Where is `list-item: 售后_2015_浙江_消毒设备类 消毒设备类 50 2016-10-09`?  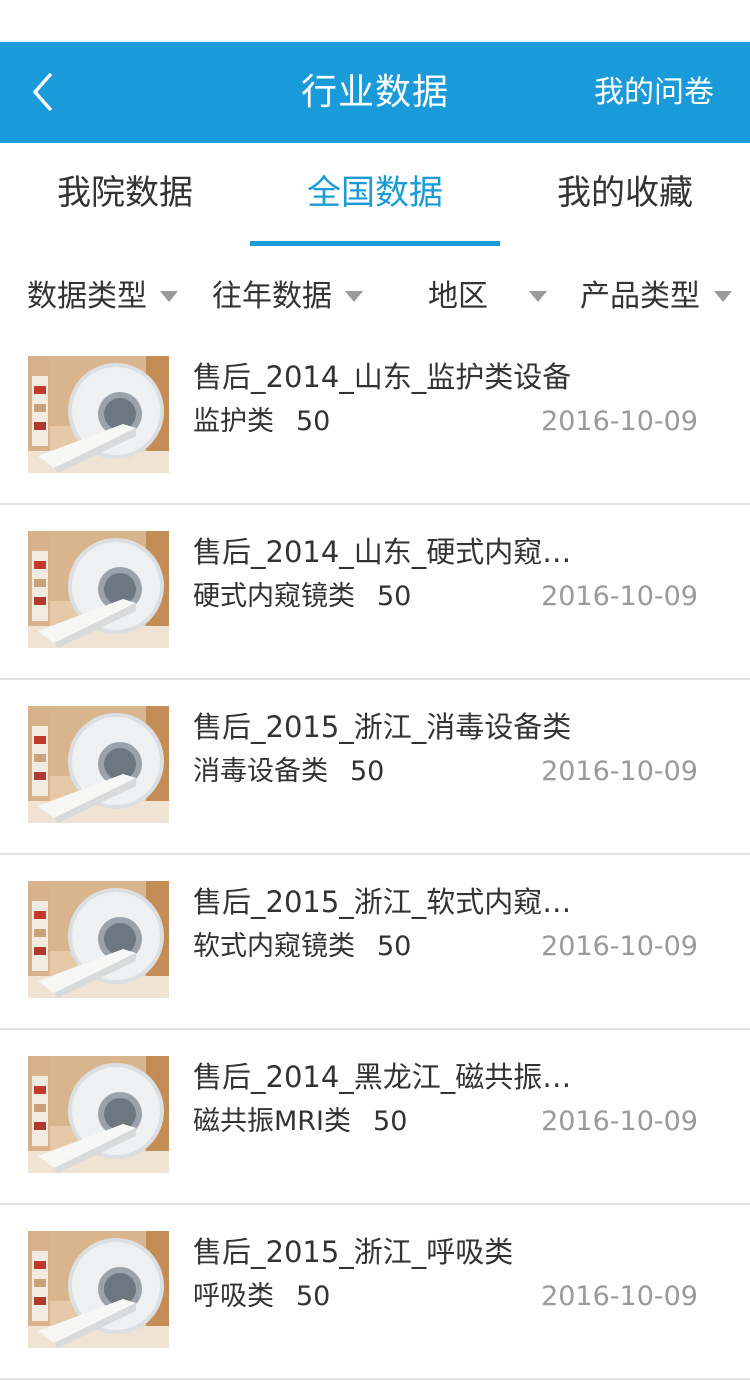 list-item: 售后_2015_浙江_消毒设备类 消毒设备类 50 2016-10-09 is located at coordinates (375, 767).